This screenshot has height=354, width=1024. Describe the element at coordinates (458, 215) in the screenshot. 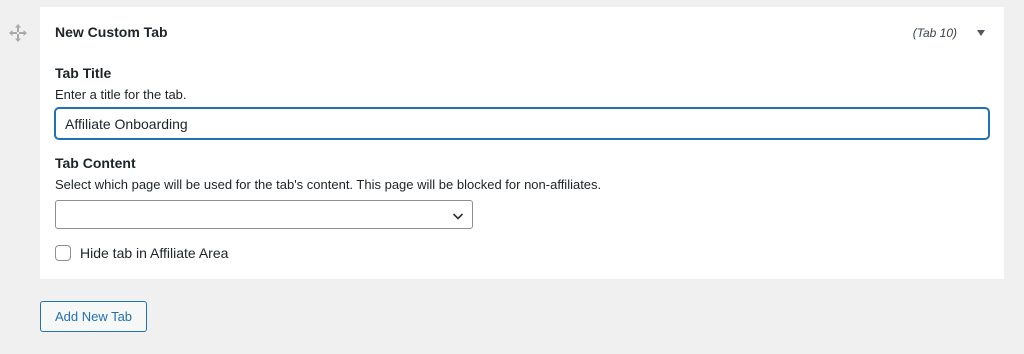

I see `chevron-down-icon` at that location.